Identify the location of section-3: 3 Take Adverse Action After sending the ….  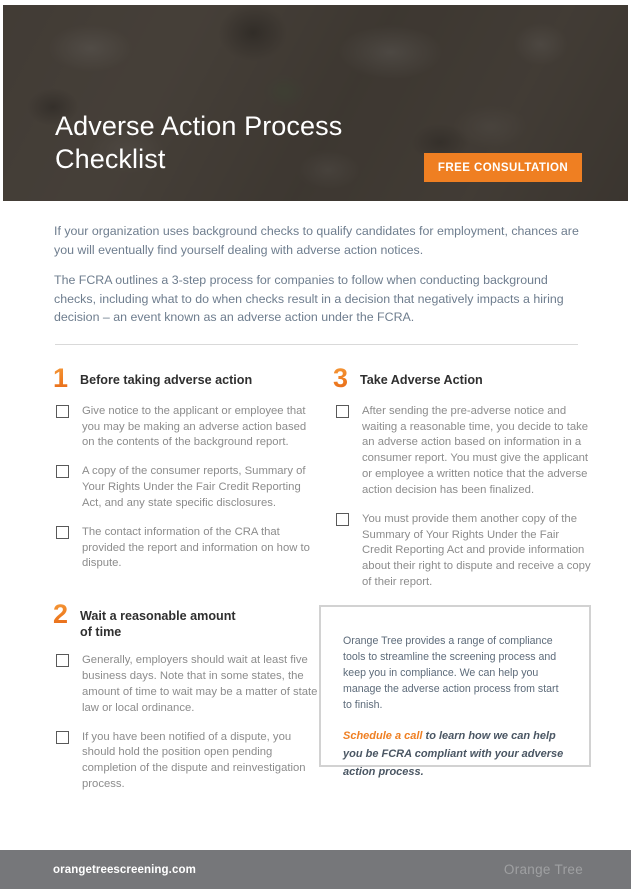
(462, 478).